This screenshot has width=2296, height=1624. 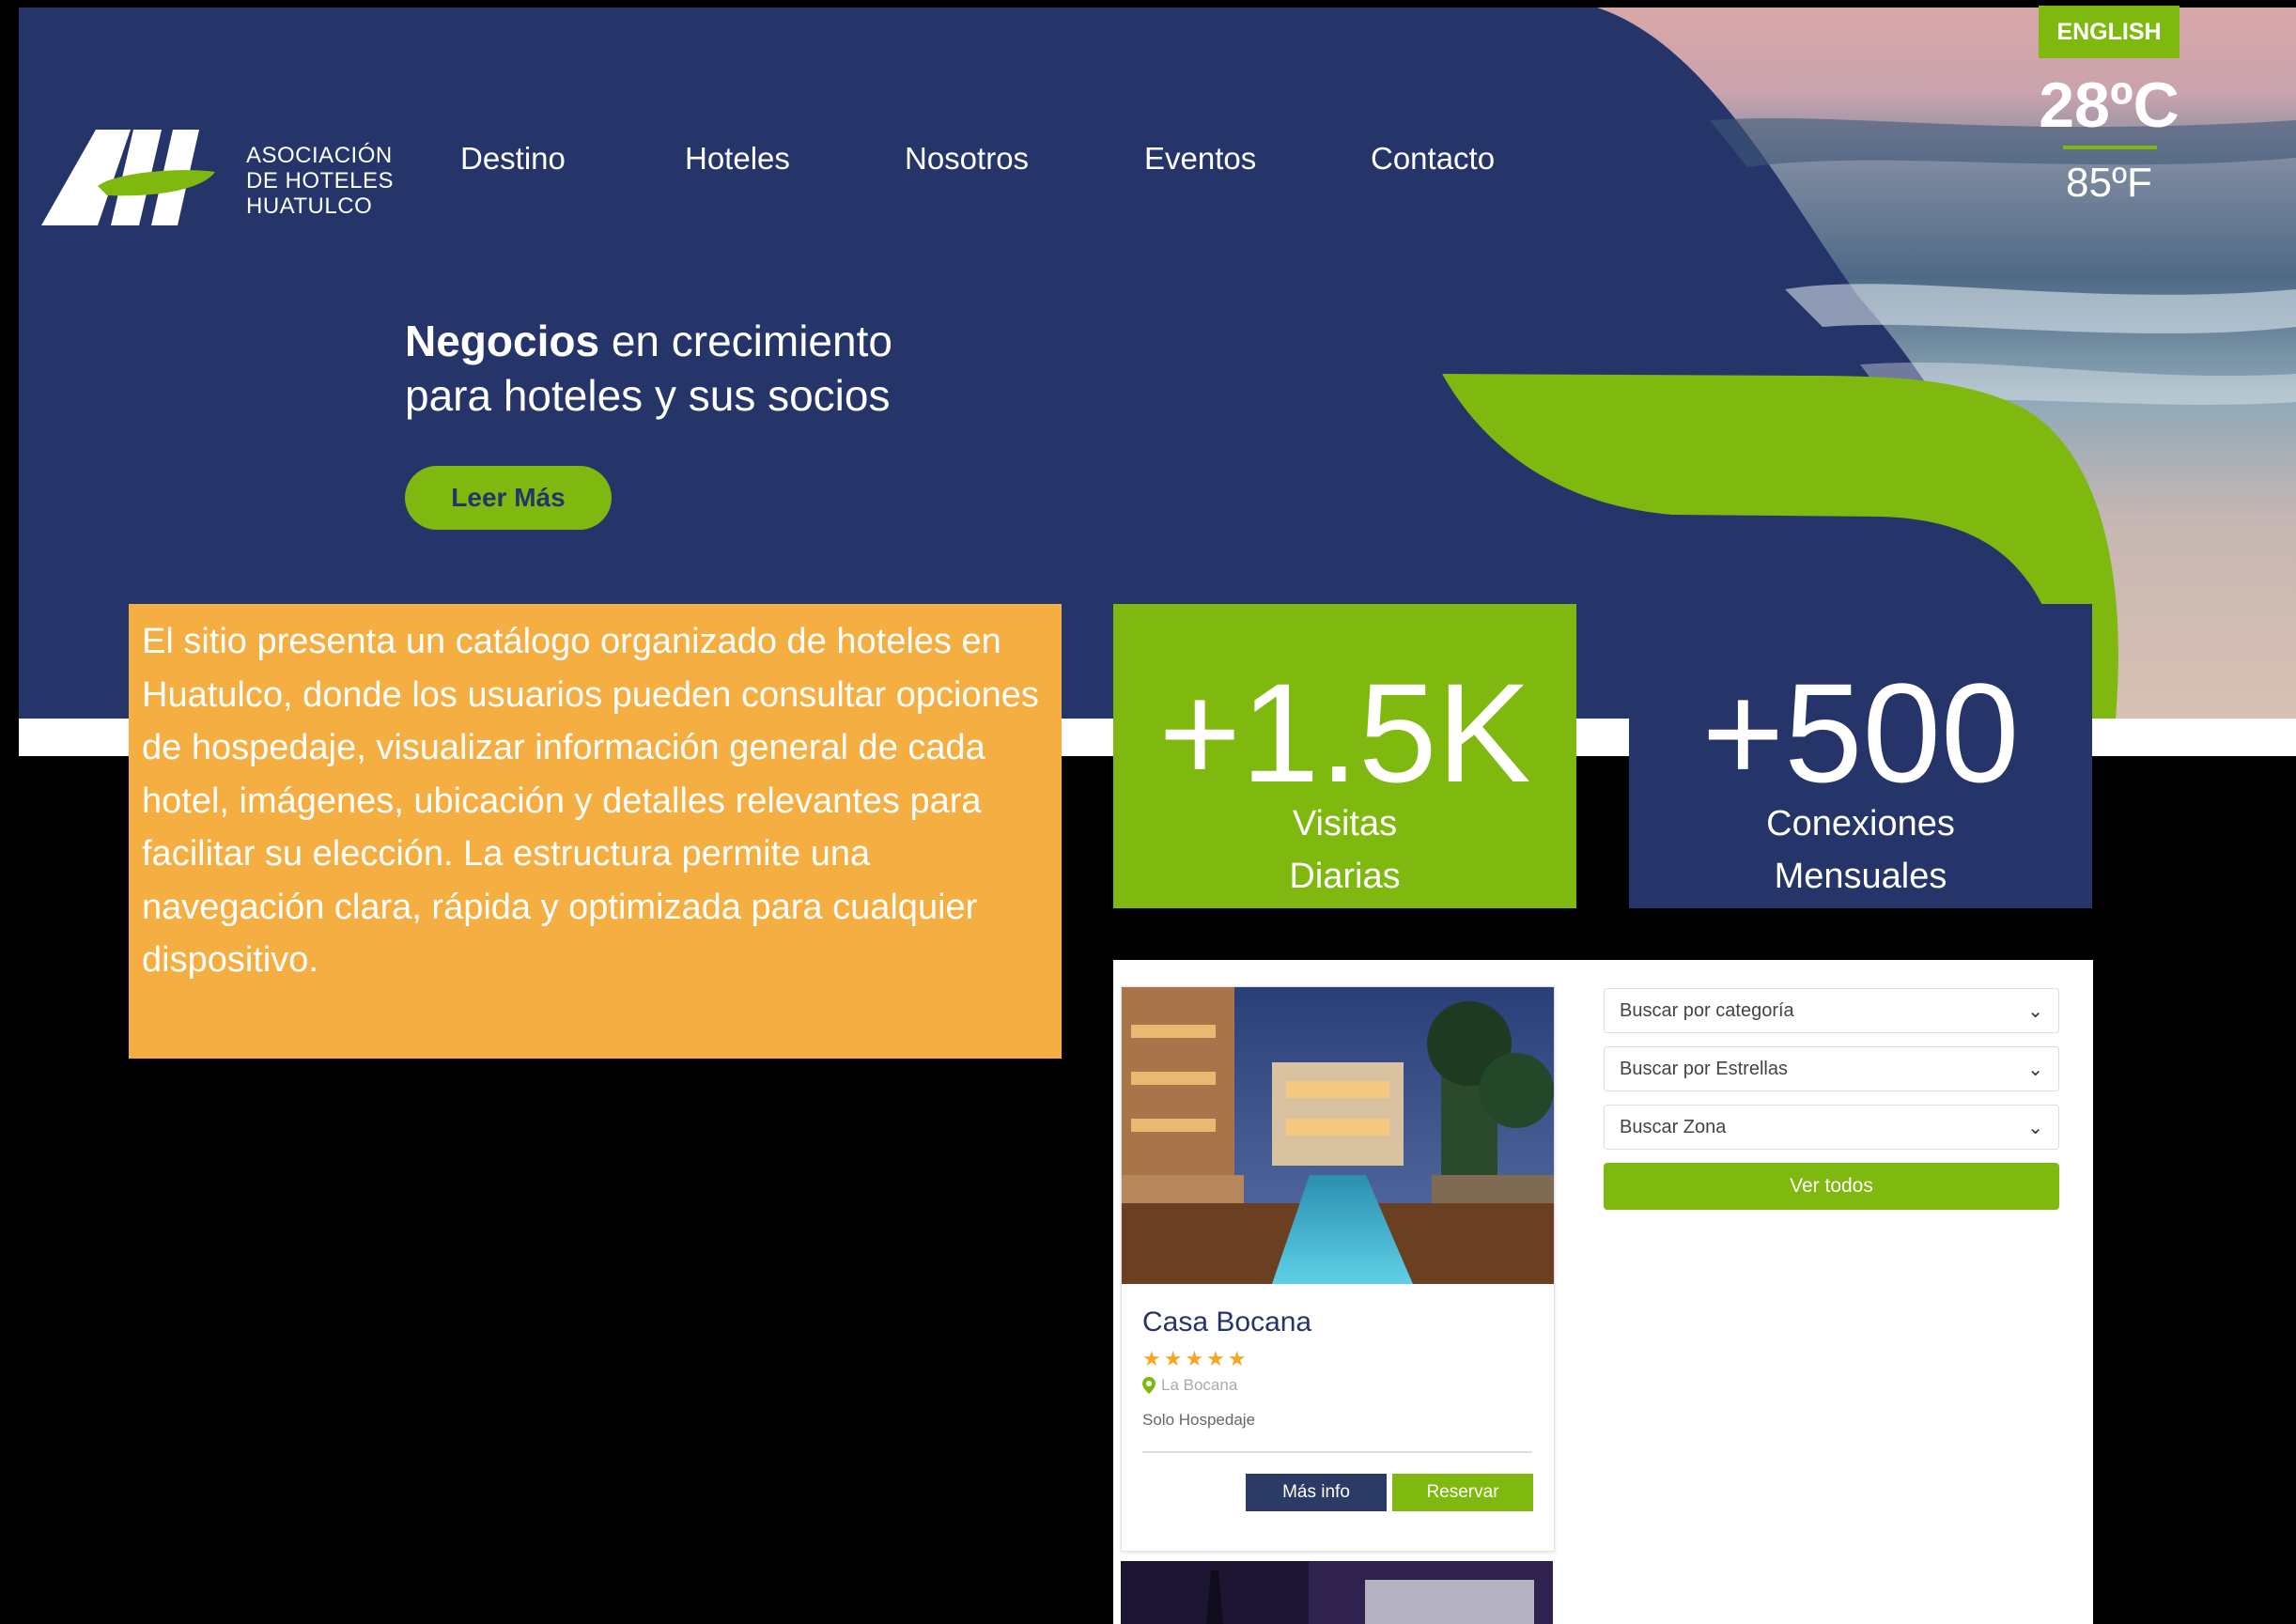 I want to click on stat-monthly-connections: +500 Conexiones Mensuales, so click(x=1860, y=756).